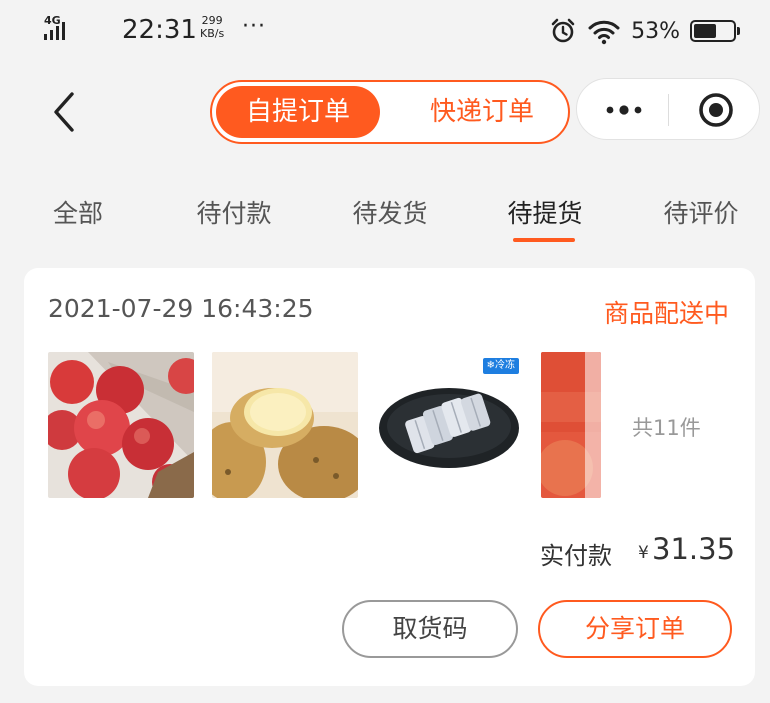 This screenshot has width=770, height=703. I want to click on chevron-left-icon, so click(64, 112).